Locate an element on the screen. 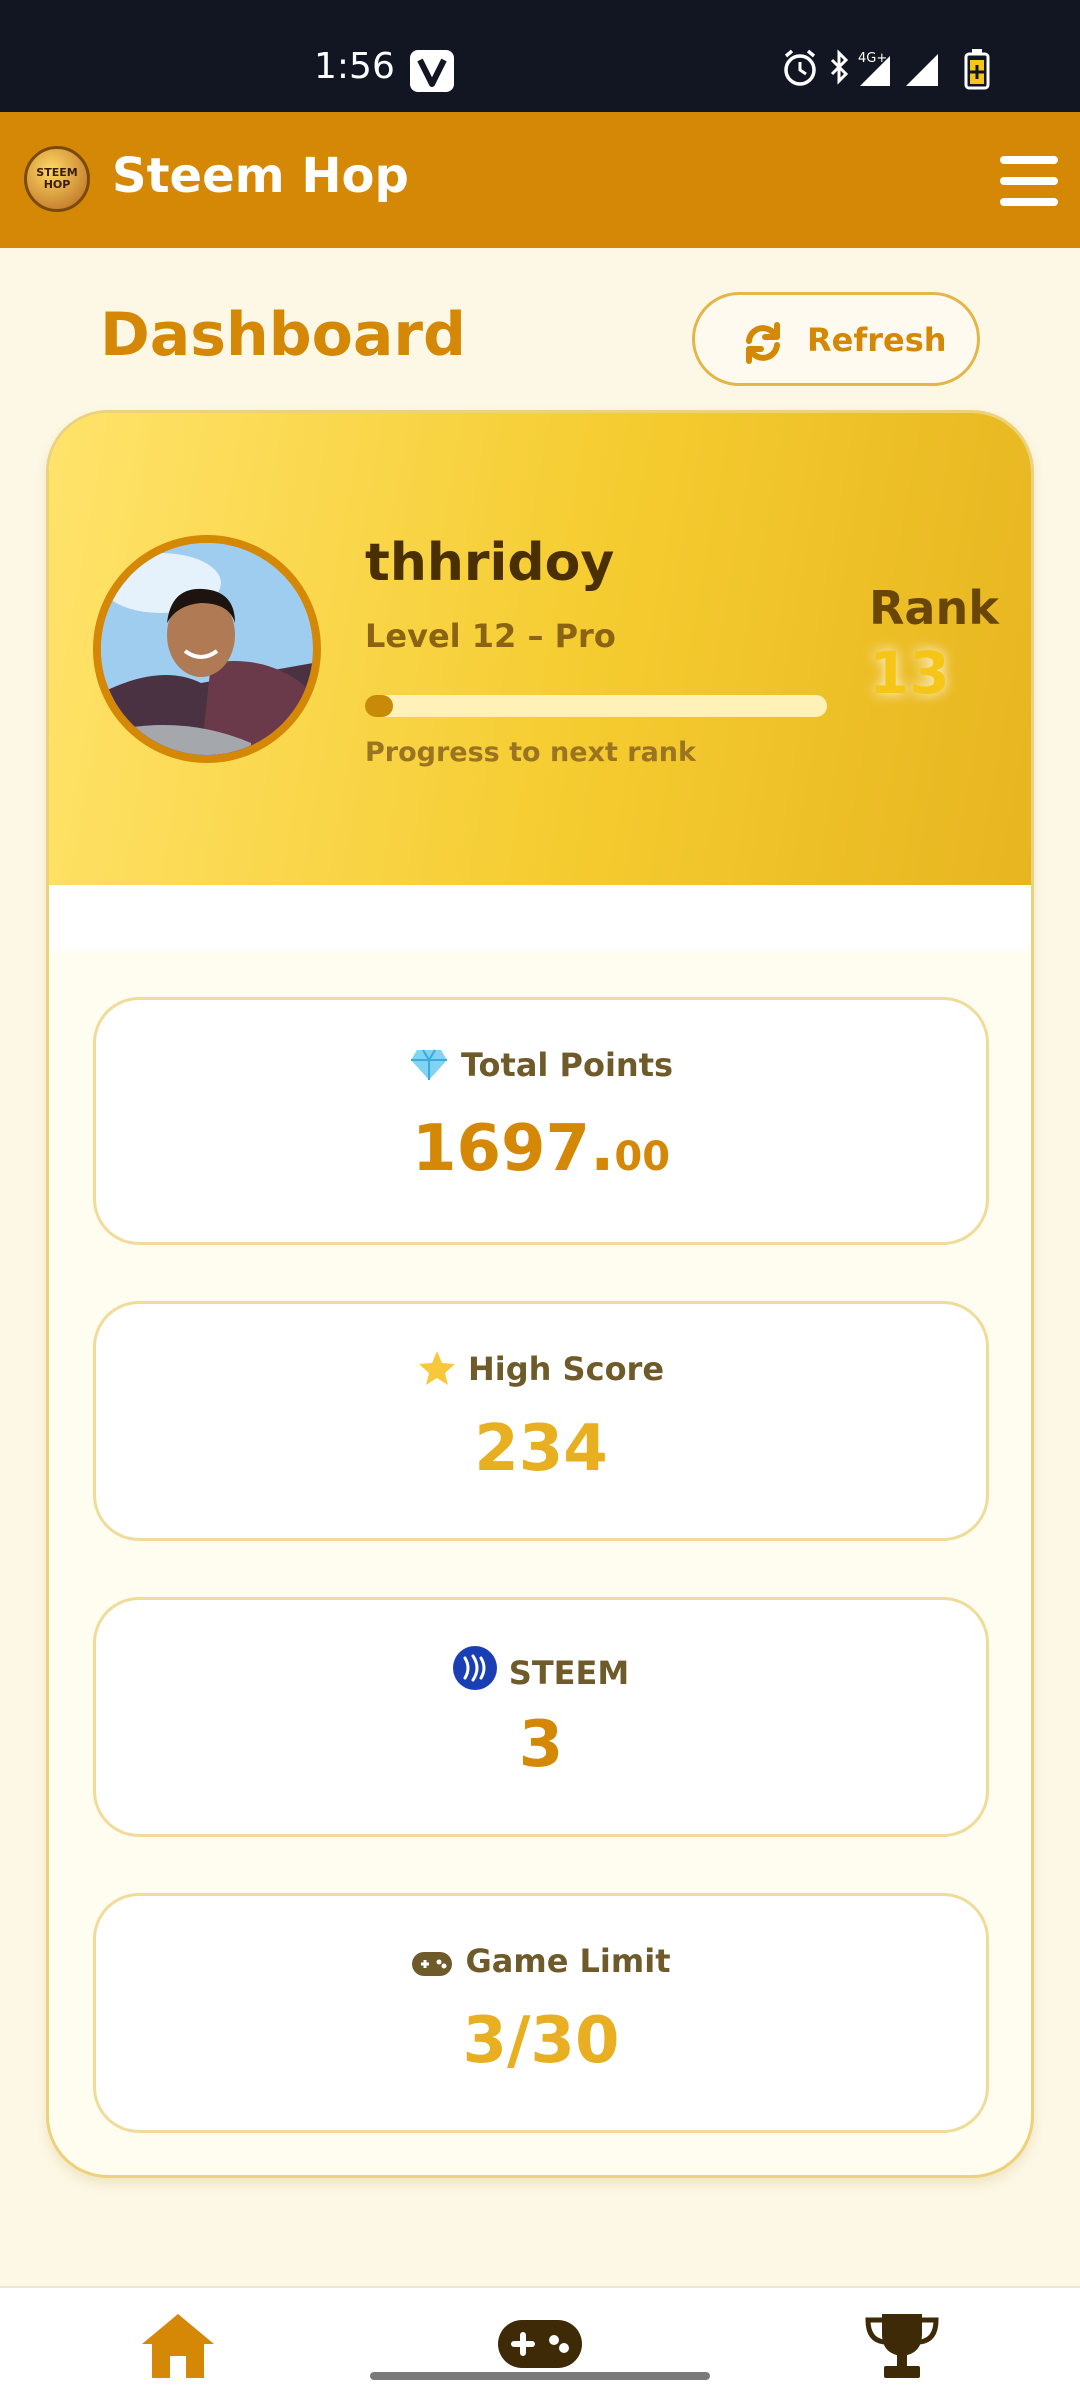 This screenshot has width=1080, height=2400. nav-games is located at coordinates (540, 2346).